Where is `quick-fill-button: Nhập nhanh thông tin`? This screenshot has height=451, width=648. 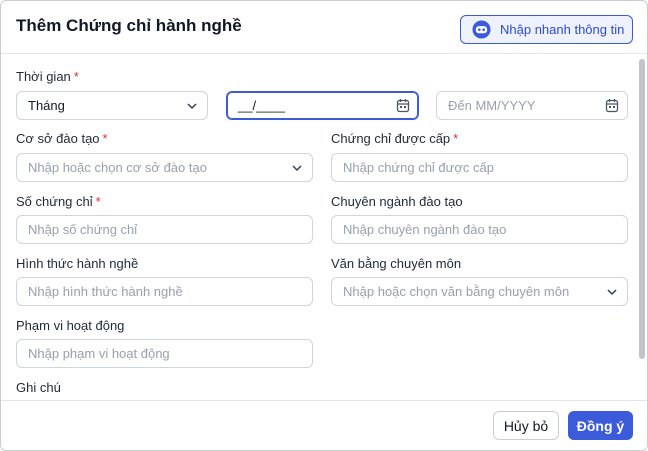
quick-fill-button: Nhập nhanh thông tin is located at coordinates (546, 29).